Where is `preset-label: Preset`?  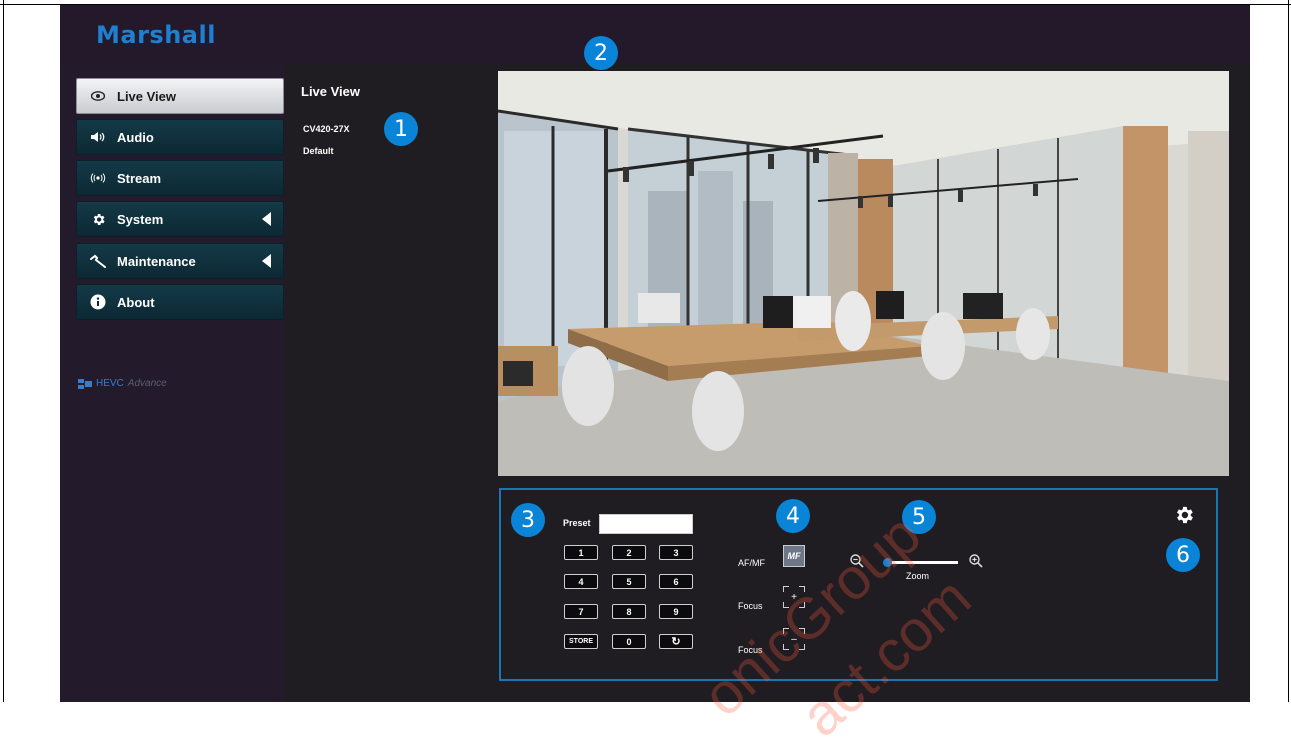
preset-label: Preset is located at coordinates (577, 523).